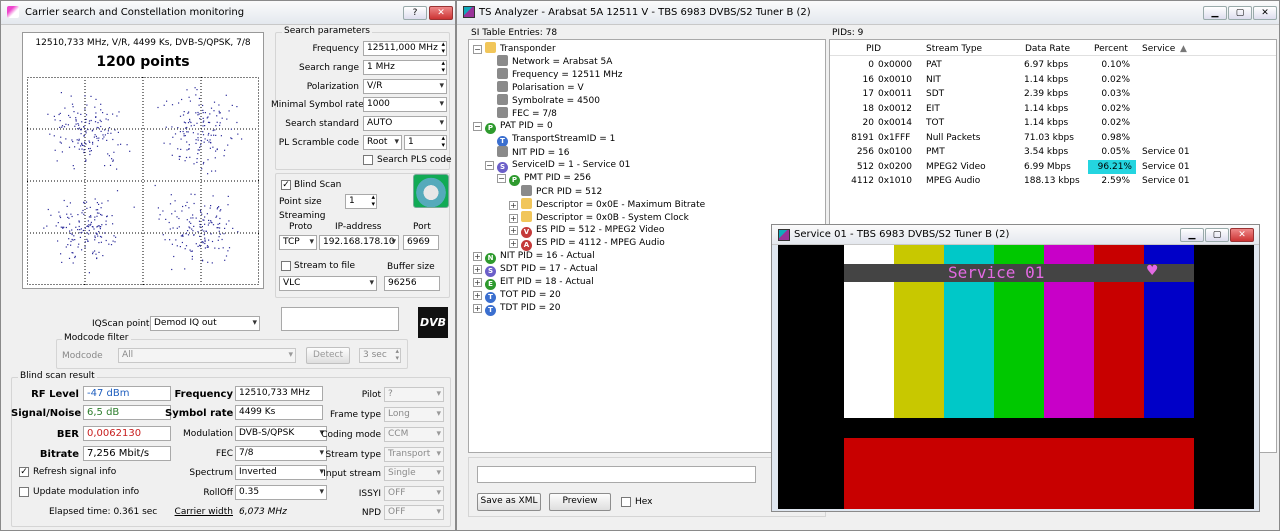 The height and width of the screenshot is (531, 1280). I want to click on pl-scramble-value-input: 1, so click(425, 142).